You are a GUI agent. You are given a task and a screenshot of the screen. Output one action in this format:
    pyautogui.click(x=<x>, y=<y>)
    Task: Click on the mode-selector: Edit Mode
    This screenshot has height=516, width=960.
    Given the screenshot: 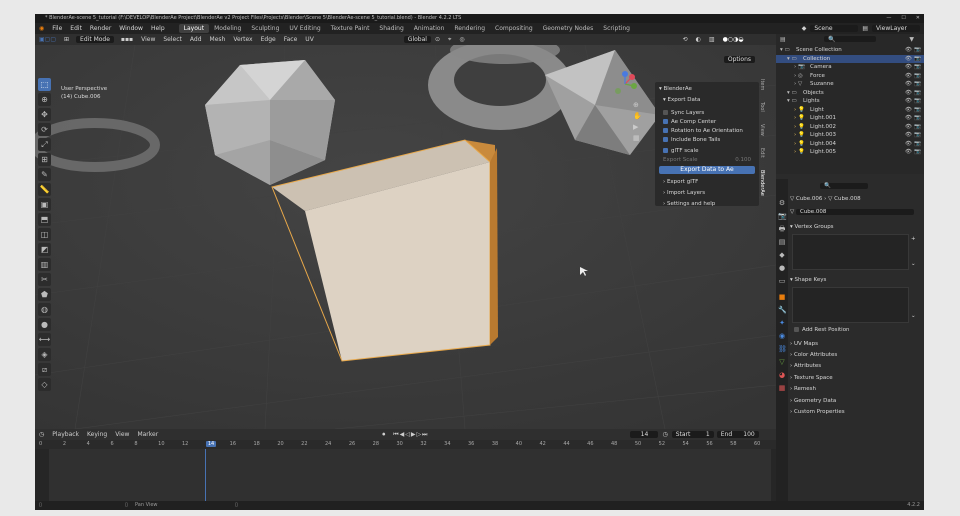 What is the action you would take?
    pyautogui.click(x=95, y=39)
    